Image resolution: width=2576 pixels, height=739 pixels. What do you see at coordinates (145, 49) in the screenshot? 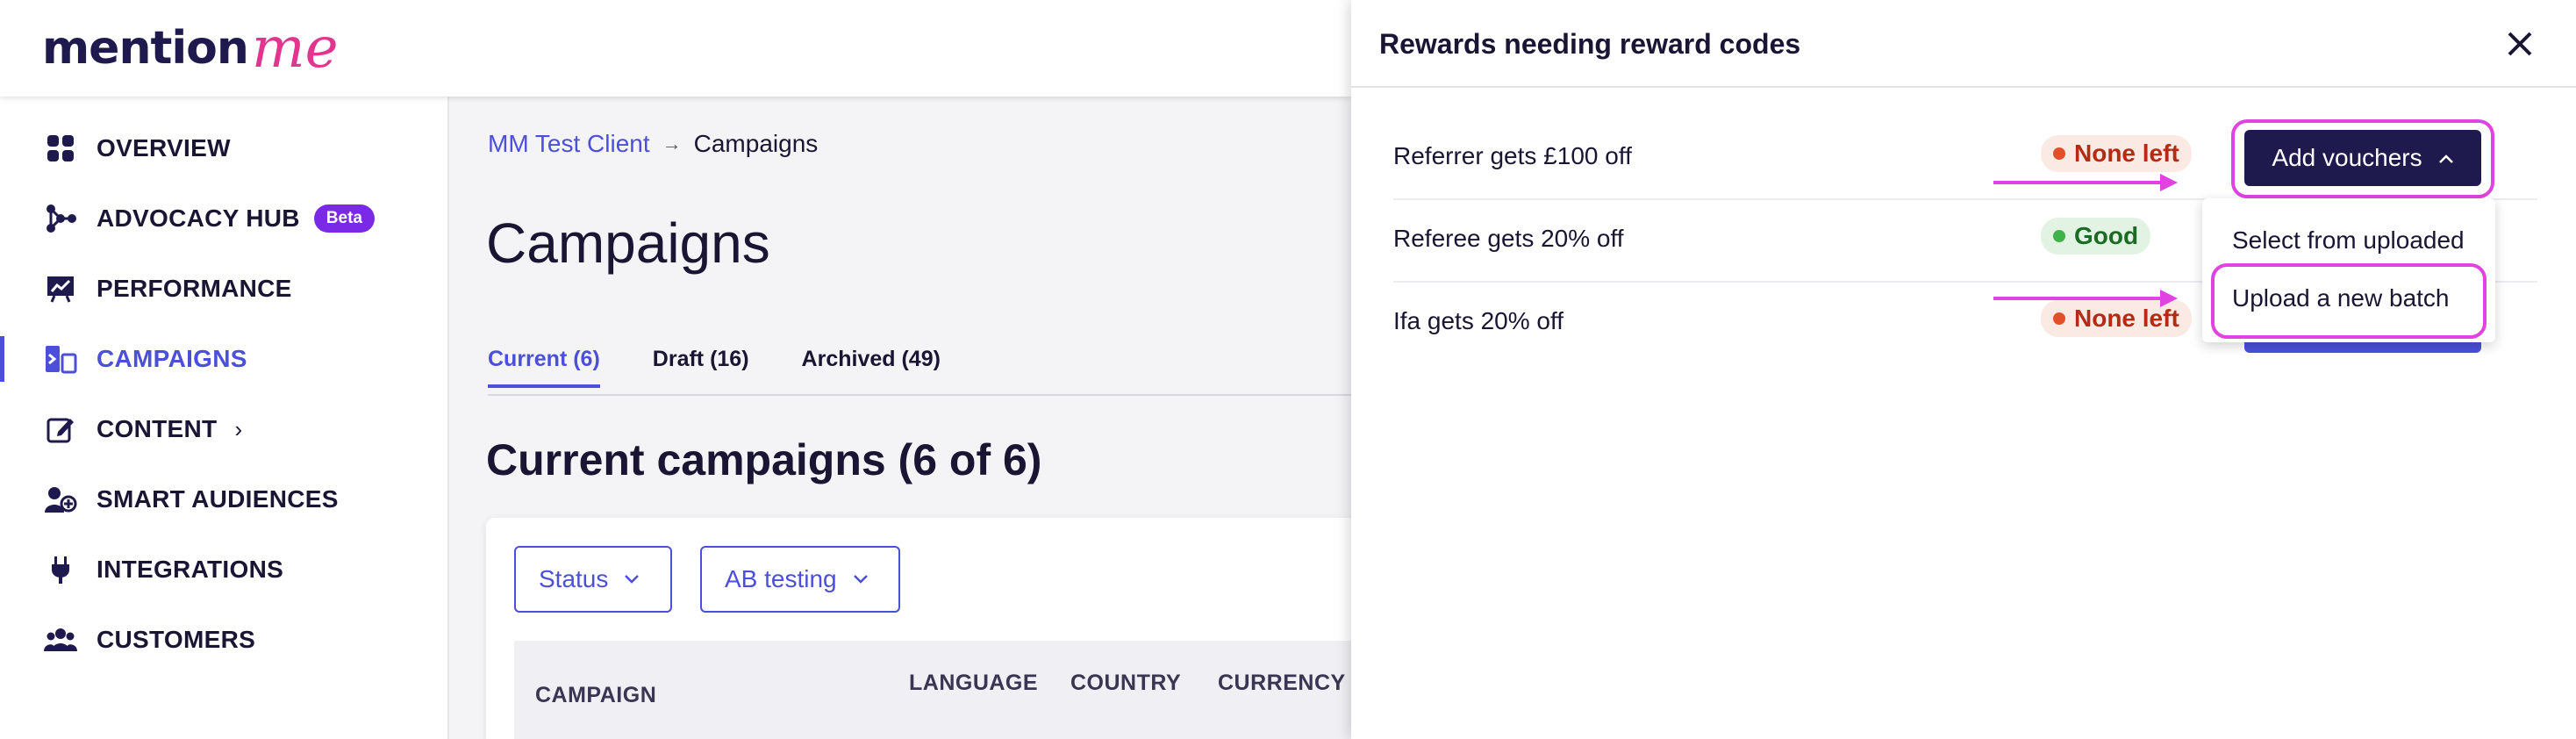
I see `logo-text-mention: mention` at bounding box center [145, 49].